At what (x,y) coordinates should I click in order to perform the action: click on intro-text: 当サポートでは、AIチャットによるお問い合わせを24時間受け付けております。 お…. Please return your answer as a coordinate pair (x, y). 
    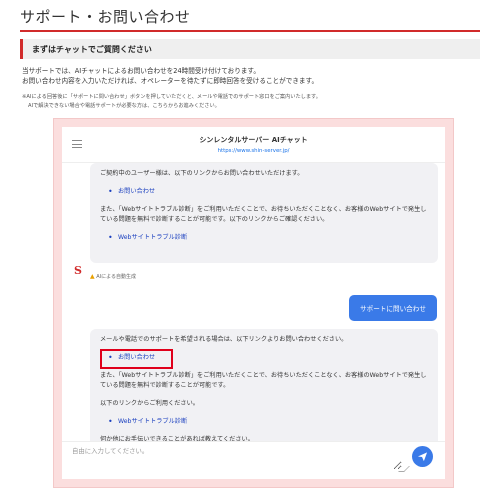
    Looking at the image, I should click on (170, 76).